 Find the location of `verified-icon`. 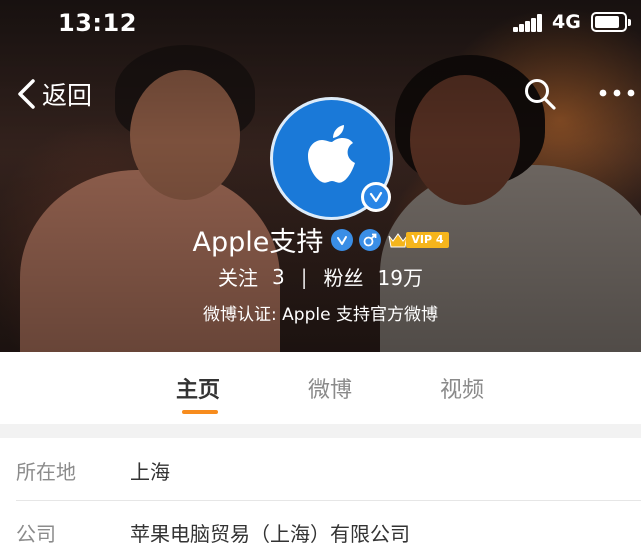

verified-icon is located at coordinates (342, 239).